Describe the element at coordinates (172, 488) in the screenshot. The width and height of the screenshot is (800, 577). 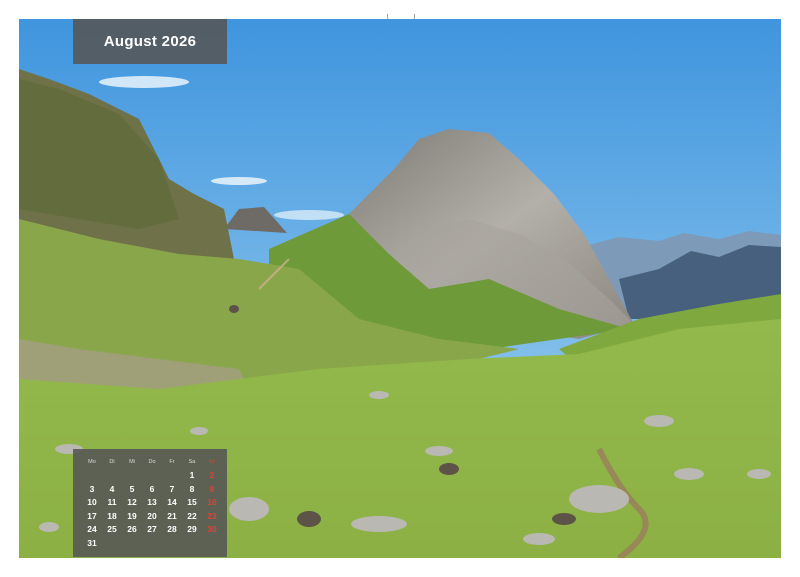
I see `day-cell: 7` at that location.